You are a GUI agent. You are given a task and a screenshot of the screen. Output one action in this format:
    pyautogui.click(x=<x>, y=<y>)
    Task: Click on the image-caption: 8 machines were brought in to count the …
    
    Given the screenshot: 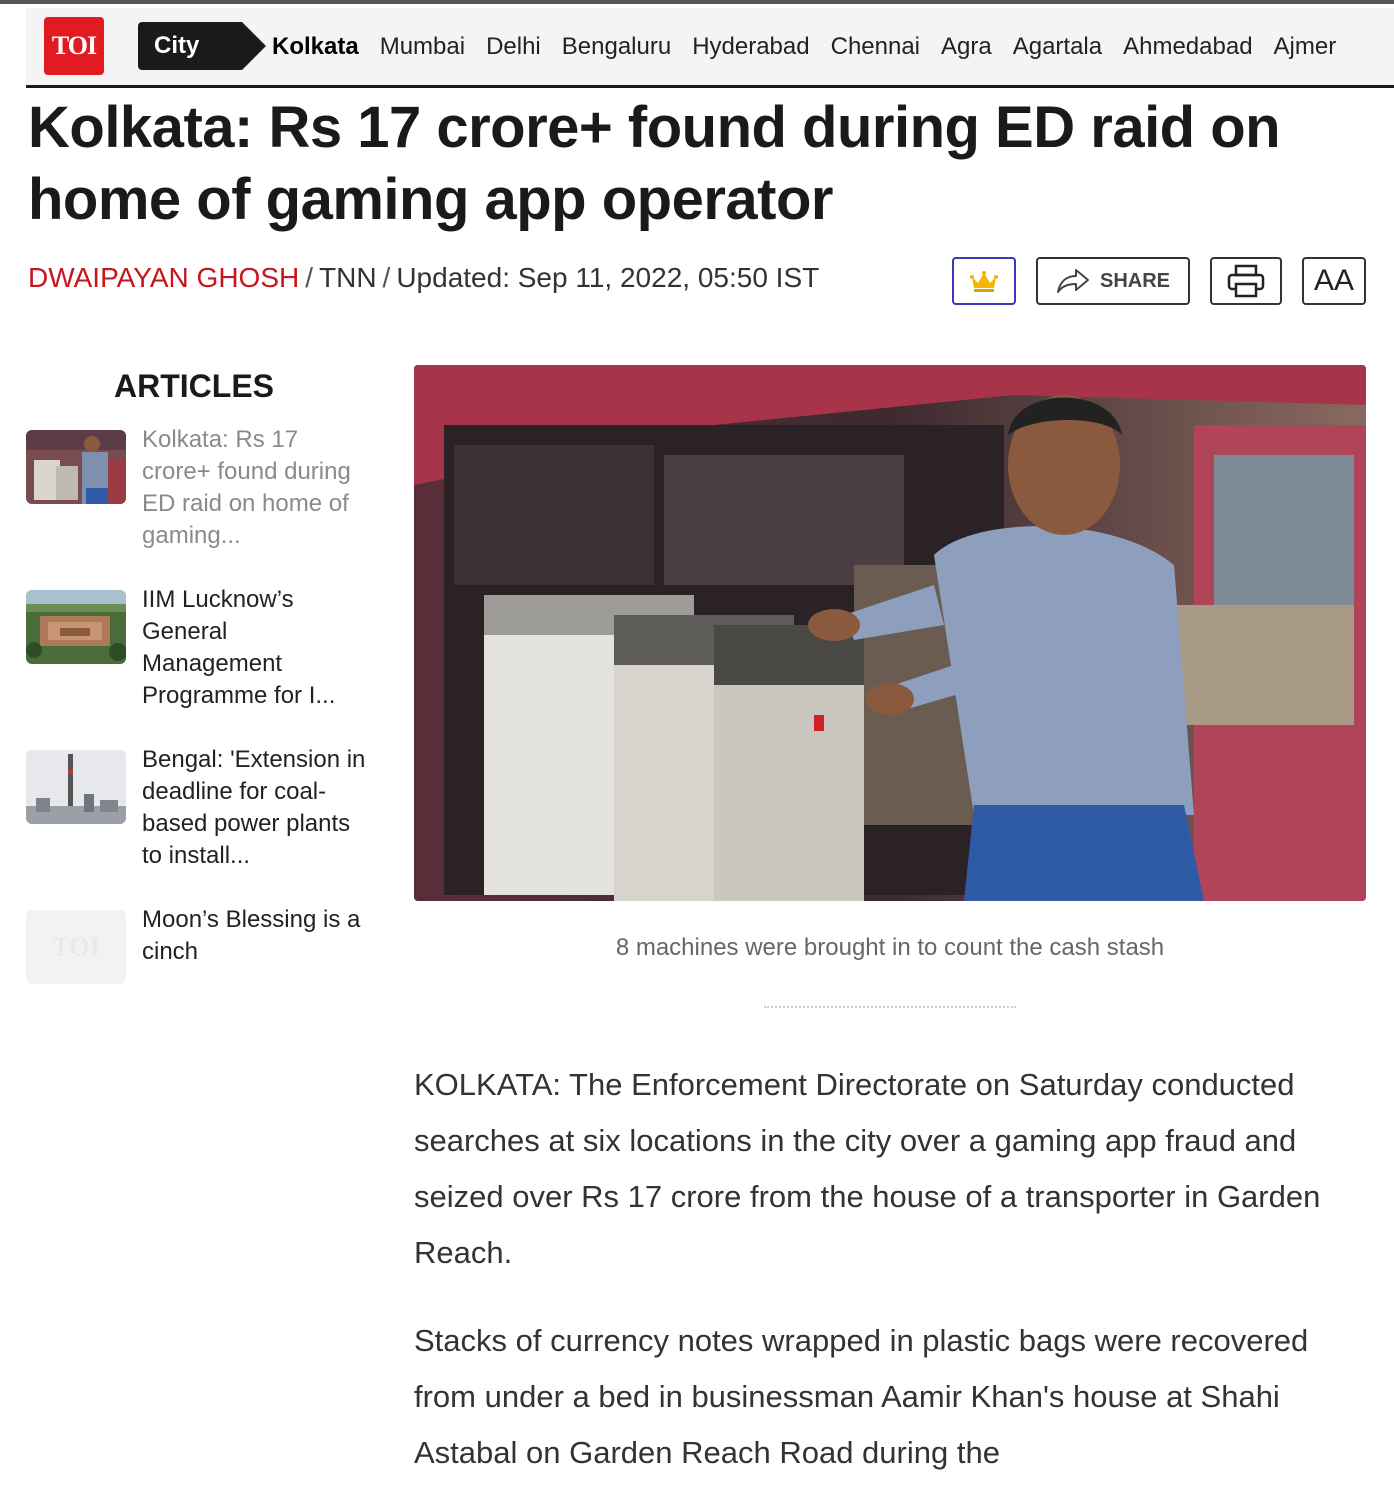 What is the action you would take?
    pyautogui.click(x=890, y=947)
    